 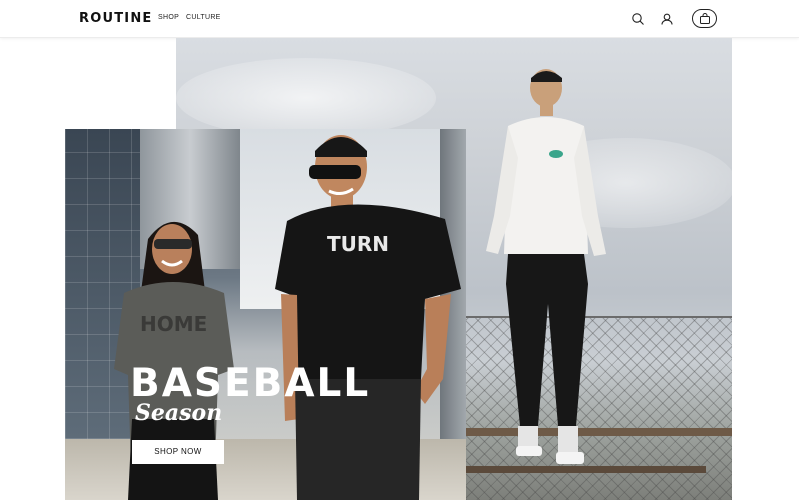 What do you see at coordinates (203, 17) in the screenshot?
I see `nav-culture: CULTURE` at bounding box center [203, 17].